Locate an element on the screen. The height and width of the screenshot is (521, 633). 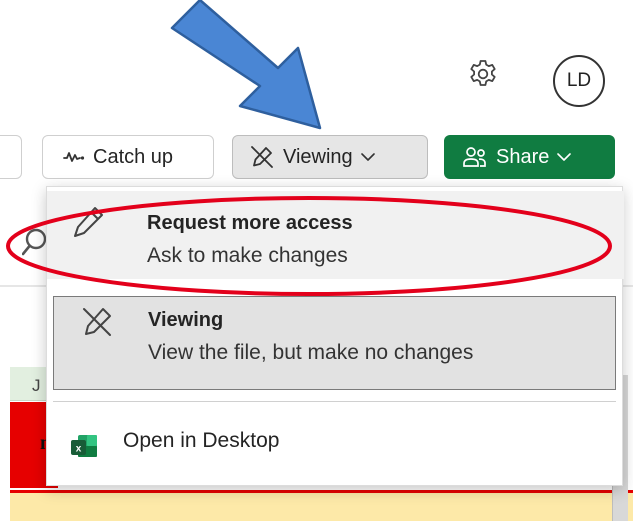
viewing-mode-button: Viewing is located at coordinates (330, 157).